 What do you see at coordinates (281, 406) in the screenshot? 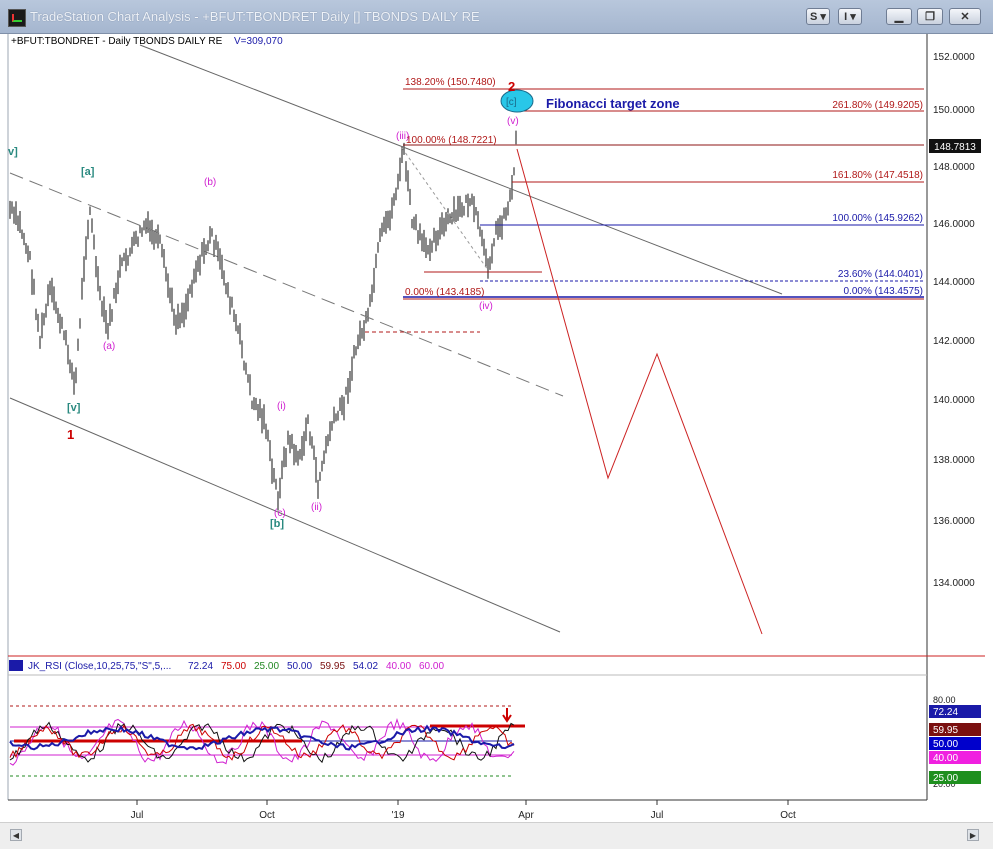
I see `wave-label-i-pink: (i)` at bounding box center [281, 406].